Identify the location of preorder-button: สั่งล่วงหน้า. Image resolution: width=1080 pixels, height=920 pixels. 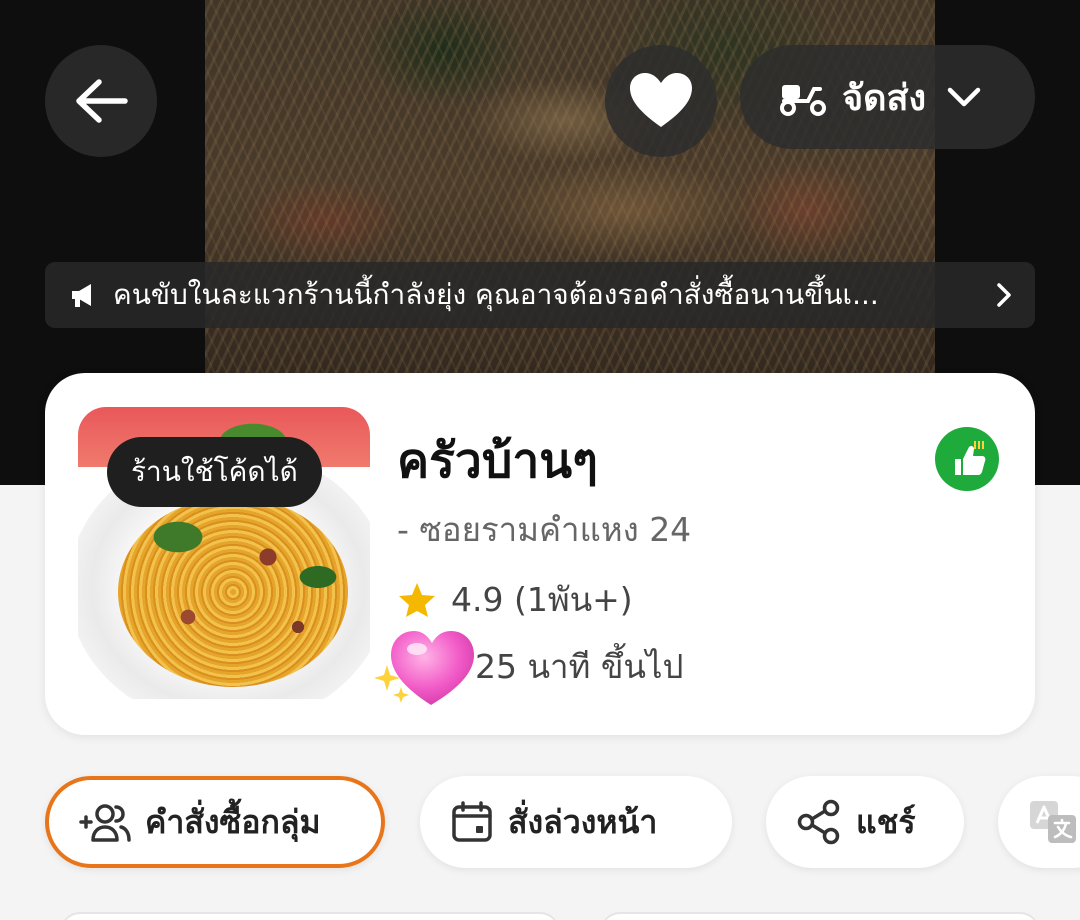
(576, 822).